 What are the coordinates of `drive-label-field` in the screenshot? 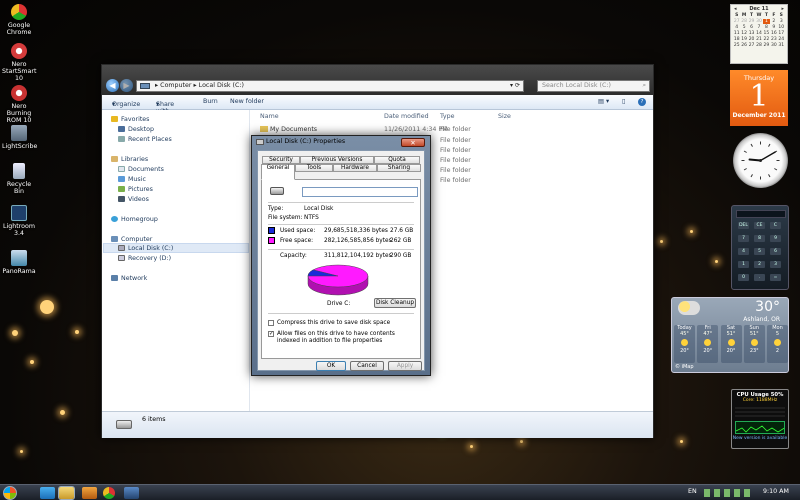 It's located at (360, 192).